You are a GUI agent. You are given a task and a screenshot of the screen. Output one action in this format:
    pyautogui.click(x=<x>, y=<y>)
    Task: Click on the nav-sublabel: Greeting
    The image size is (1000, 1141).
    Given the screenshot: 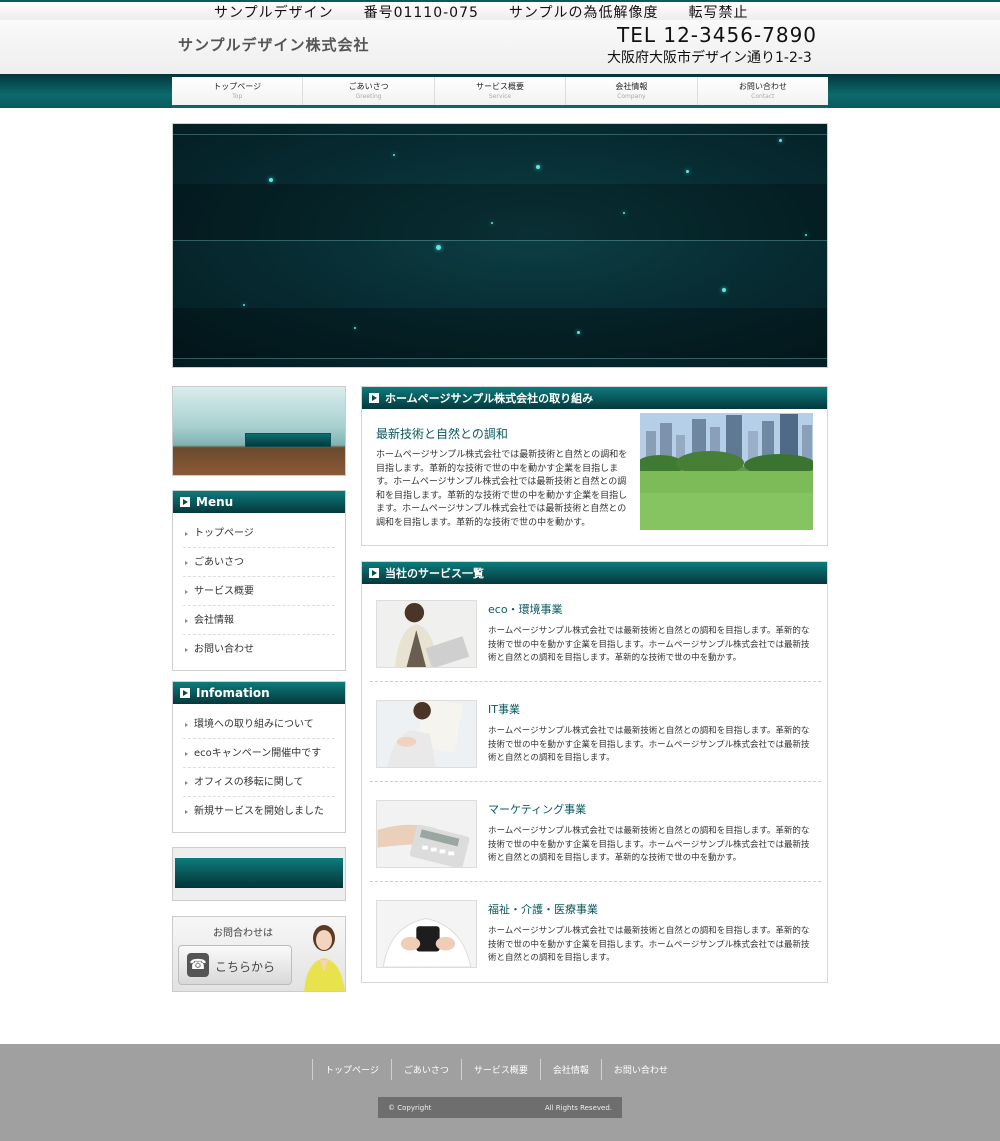 What is the action you would take?
    pyautogui.click(x=368, y=96)
    